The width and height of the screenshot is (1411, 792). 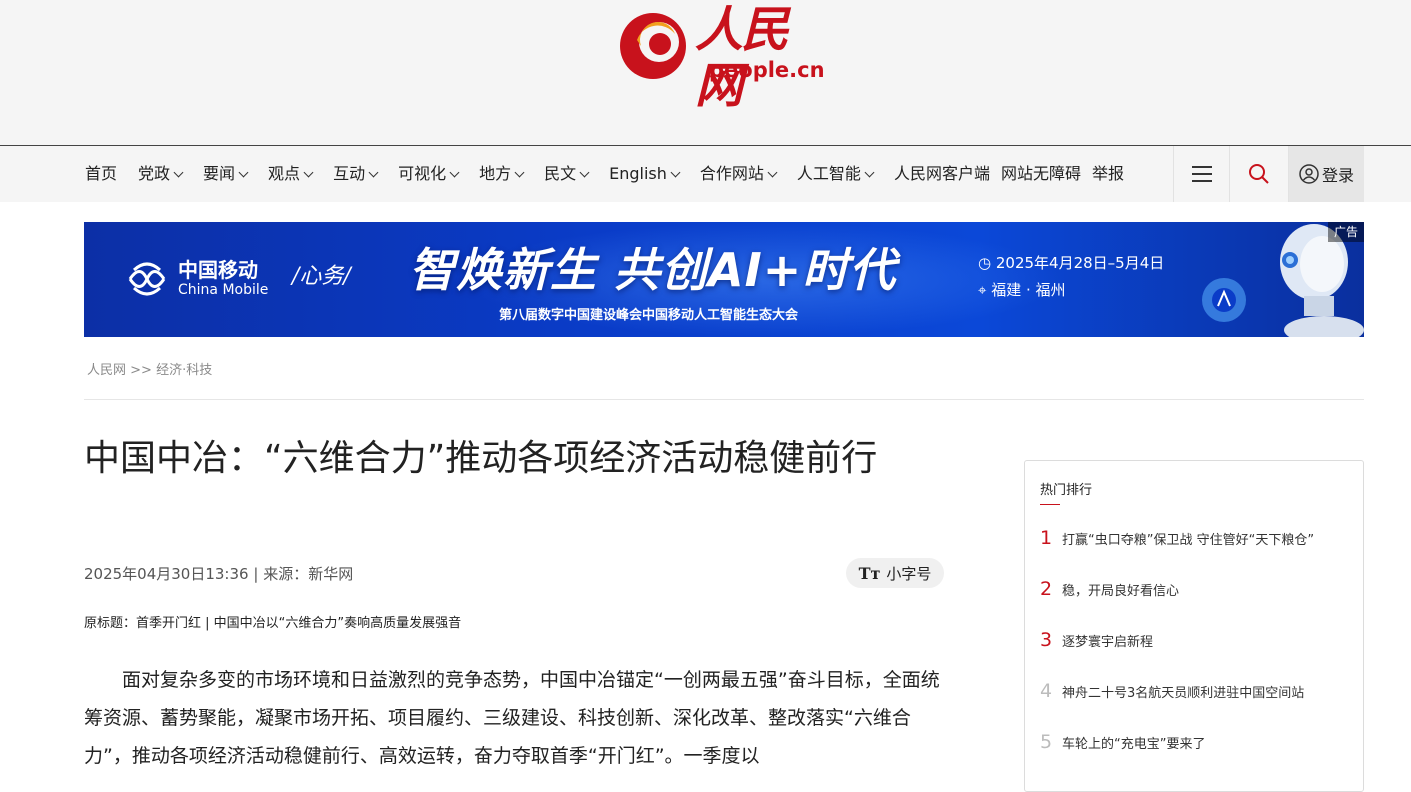 What do you see at coordinates (1046, 691) in the screenshot?
I see `hot-rank-number: 4` at bounding box center [1046, 691].